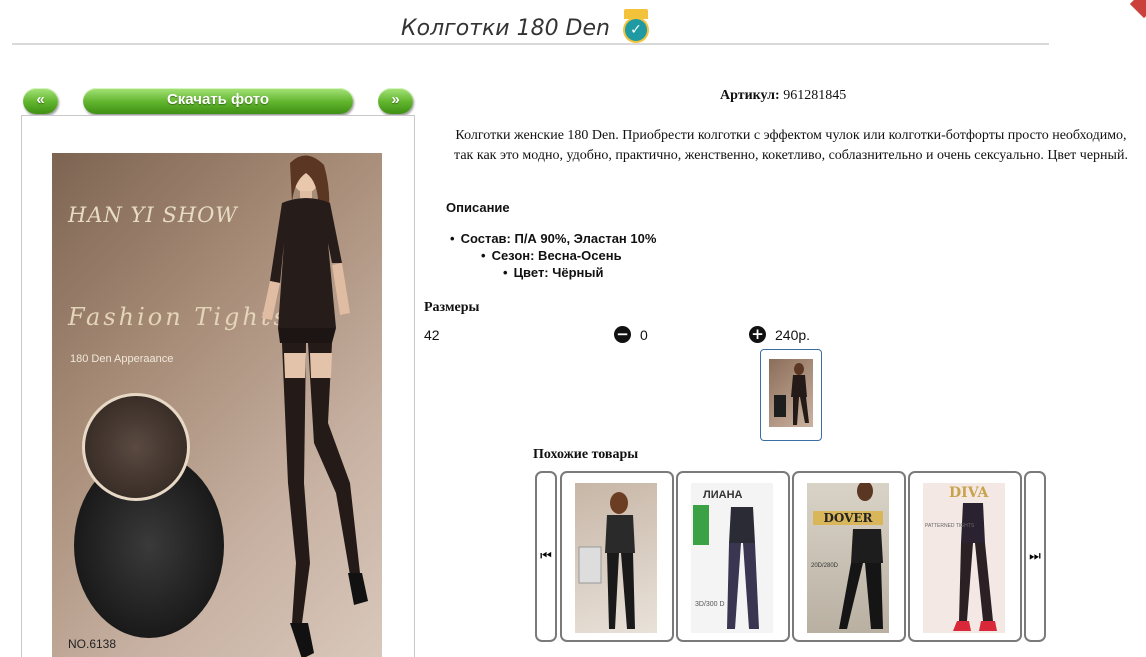 Image resolution: width=1146 pixels, height=657 pixels. I want to click on similar-item-3-brand: DOVER, so click(848, 518).